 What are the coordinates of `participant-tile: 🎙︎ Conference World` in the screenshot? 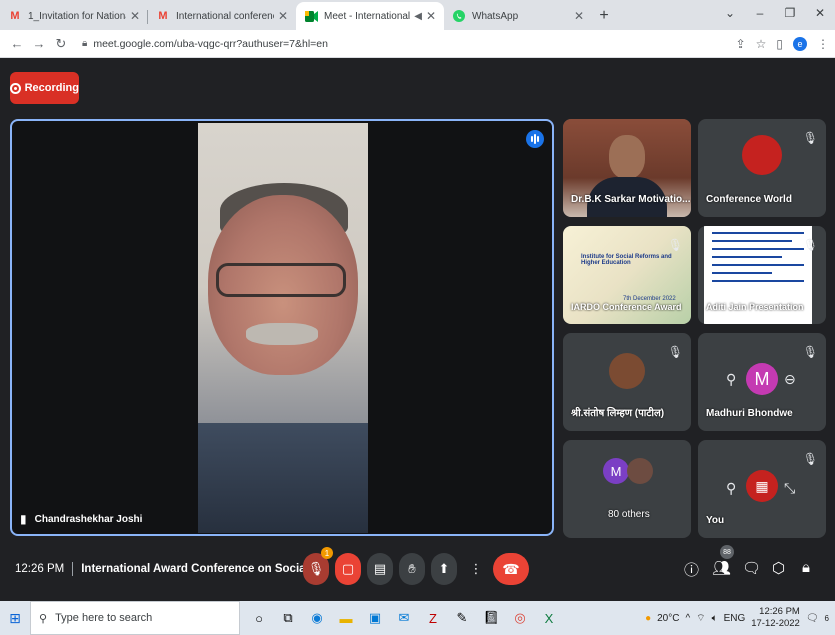 It's located at (762, 168).